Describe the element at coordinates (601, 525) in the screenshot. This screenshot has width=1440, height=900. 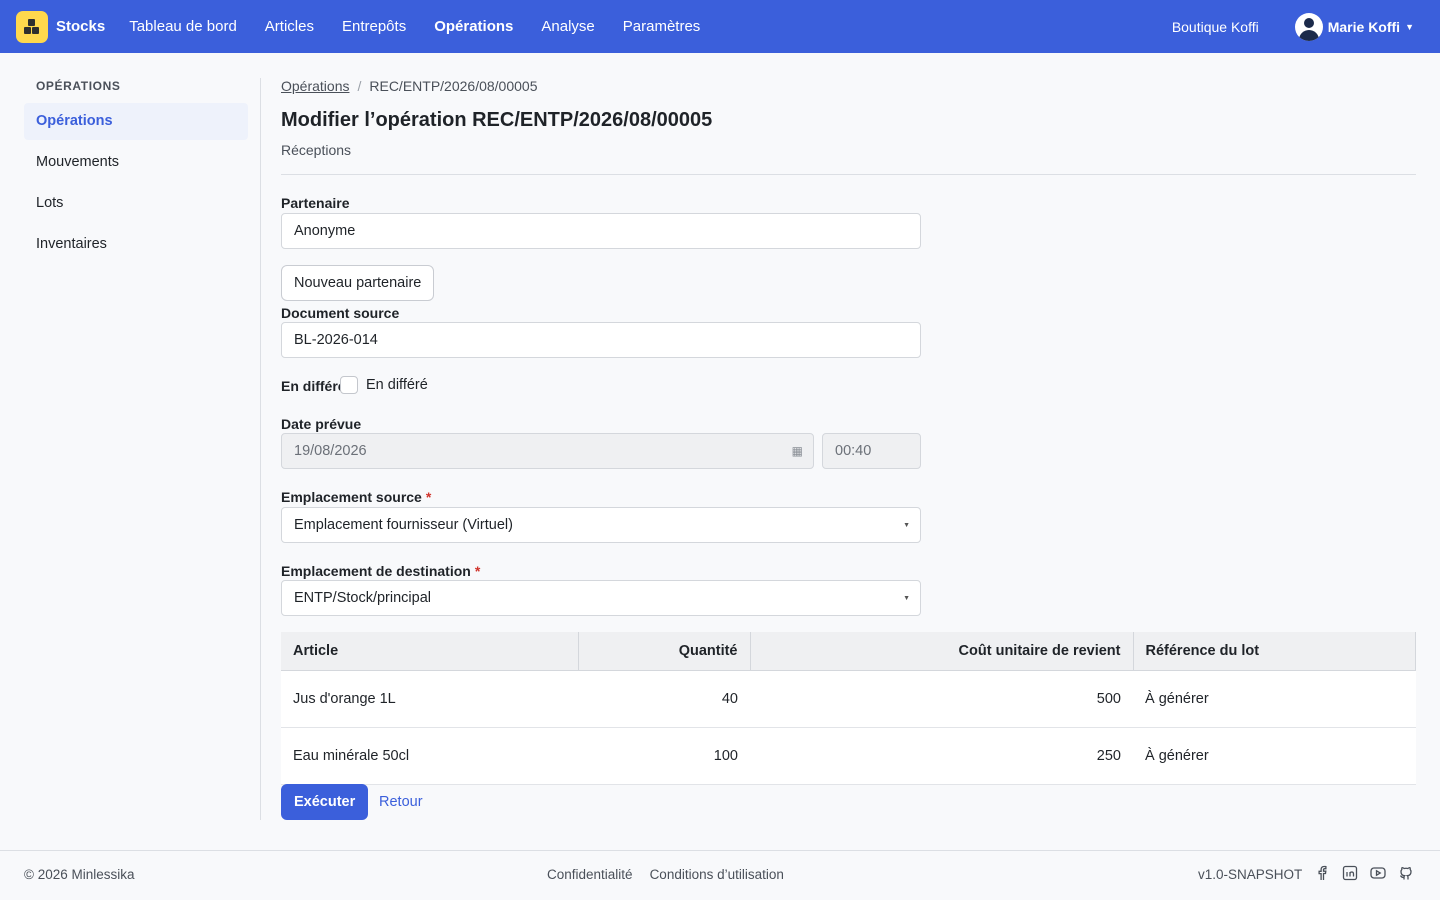
I see `source-location-select: Emplacement fournisseur (Virtuel) ▼` at that location.